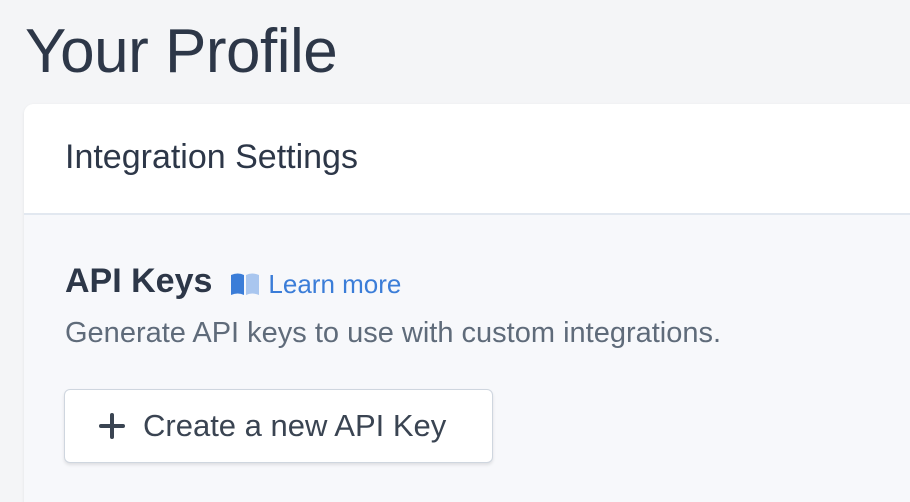  What do you see at coordinates (335, 284) in the screenshot?
I see `learn-more-label: Learn more` at bounding box center [335, 284].